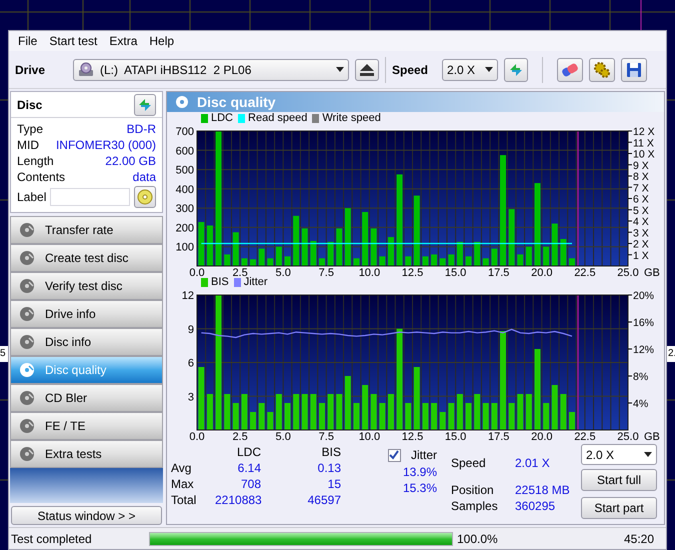 Image resolution: width=675 pixels, height=550 pixels. What do you see at coordinates (641, 256) in the screenshot?
I see `y-axis-label: 1 X` at bounding box center [641, 256].